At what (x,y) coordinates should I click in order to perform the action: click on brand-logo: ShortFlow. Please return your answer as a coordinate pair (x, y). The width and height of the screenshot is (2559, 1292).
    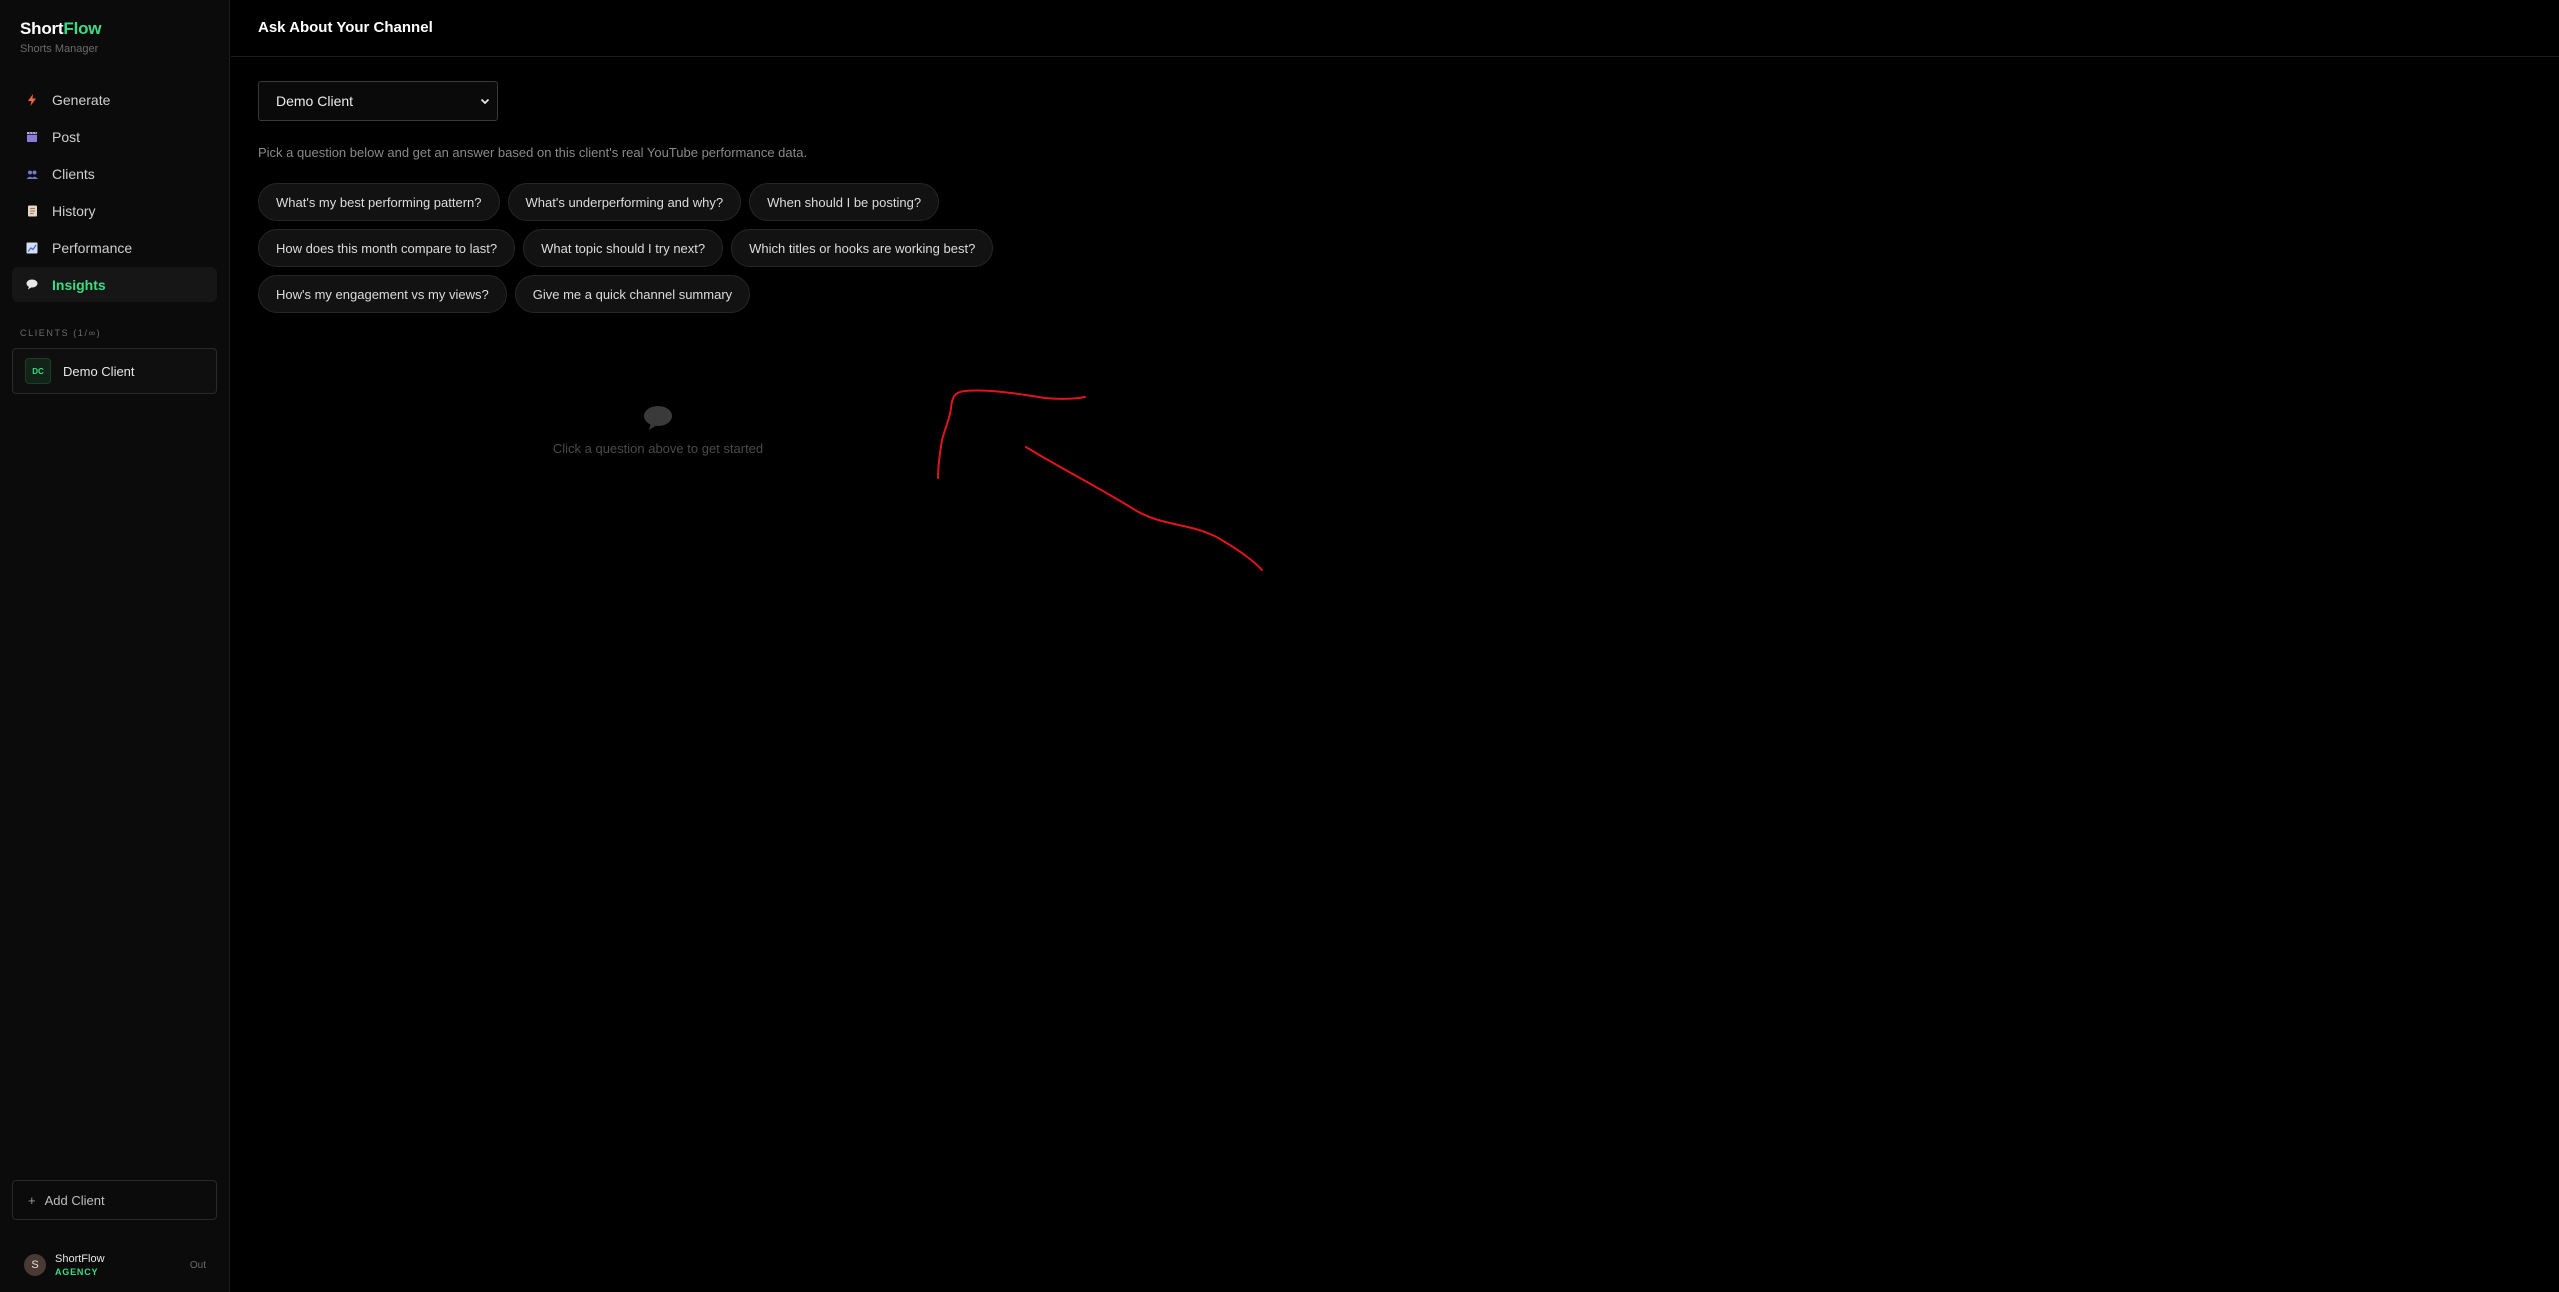
    Looking at the image, I should click on (61, 29).